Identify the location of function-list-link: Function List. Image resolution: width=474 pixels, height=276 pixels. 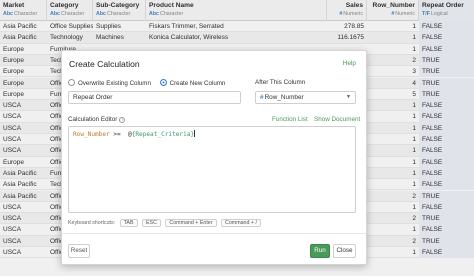
(290, 119).